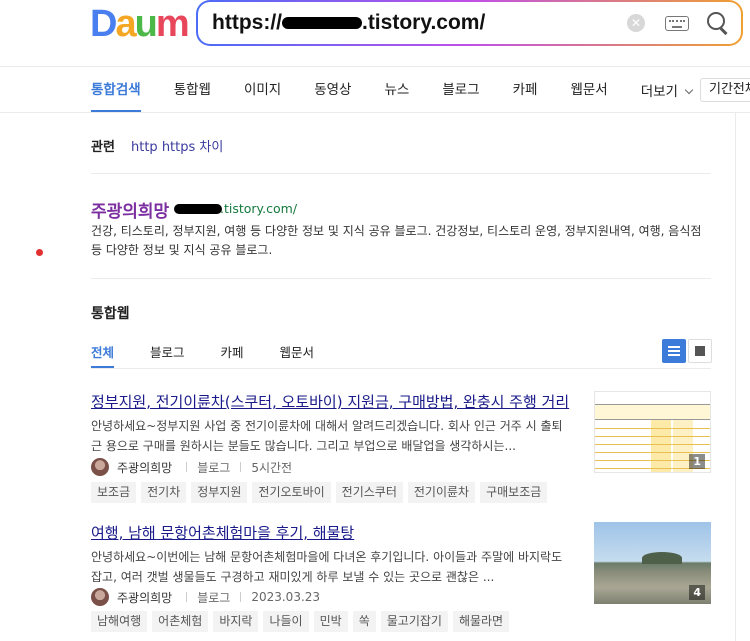 The image size is (750, 641). I want to click on period-filter-button: 기간전체, so click(725, 90).